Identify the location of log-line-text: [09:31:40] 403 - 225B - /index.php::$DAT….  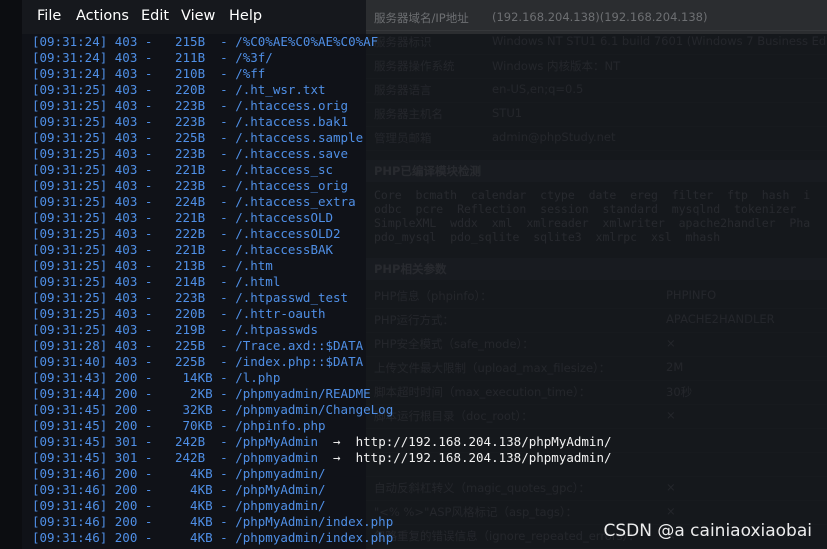
(198, 361).